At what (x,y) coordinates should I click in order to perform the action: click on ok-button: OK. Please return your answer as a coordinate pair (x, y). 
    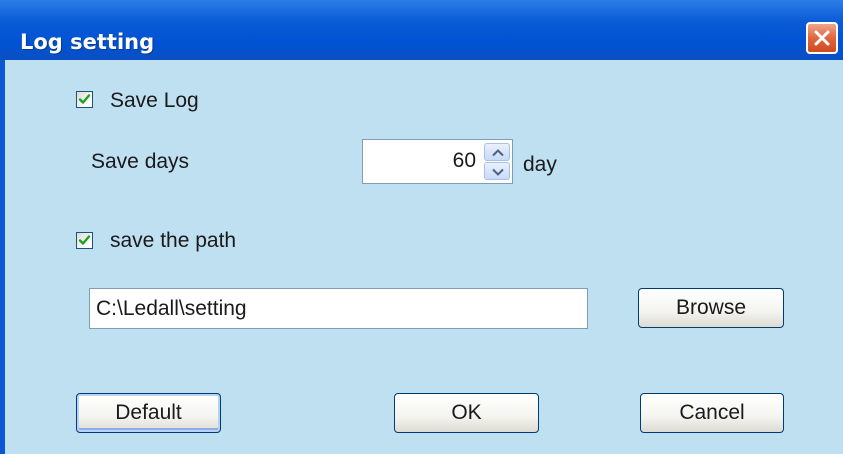
    Looking at the image, I should click on (466, 413).